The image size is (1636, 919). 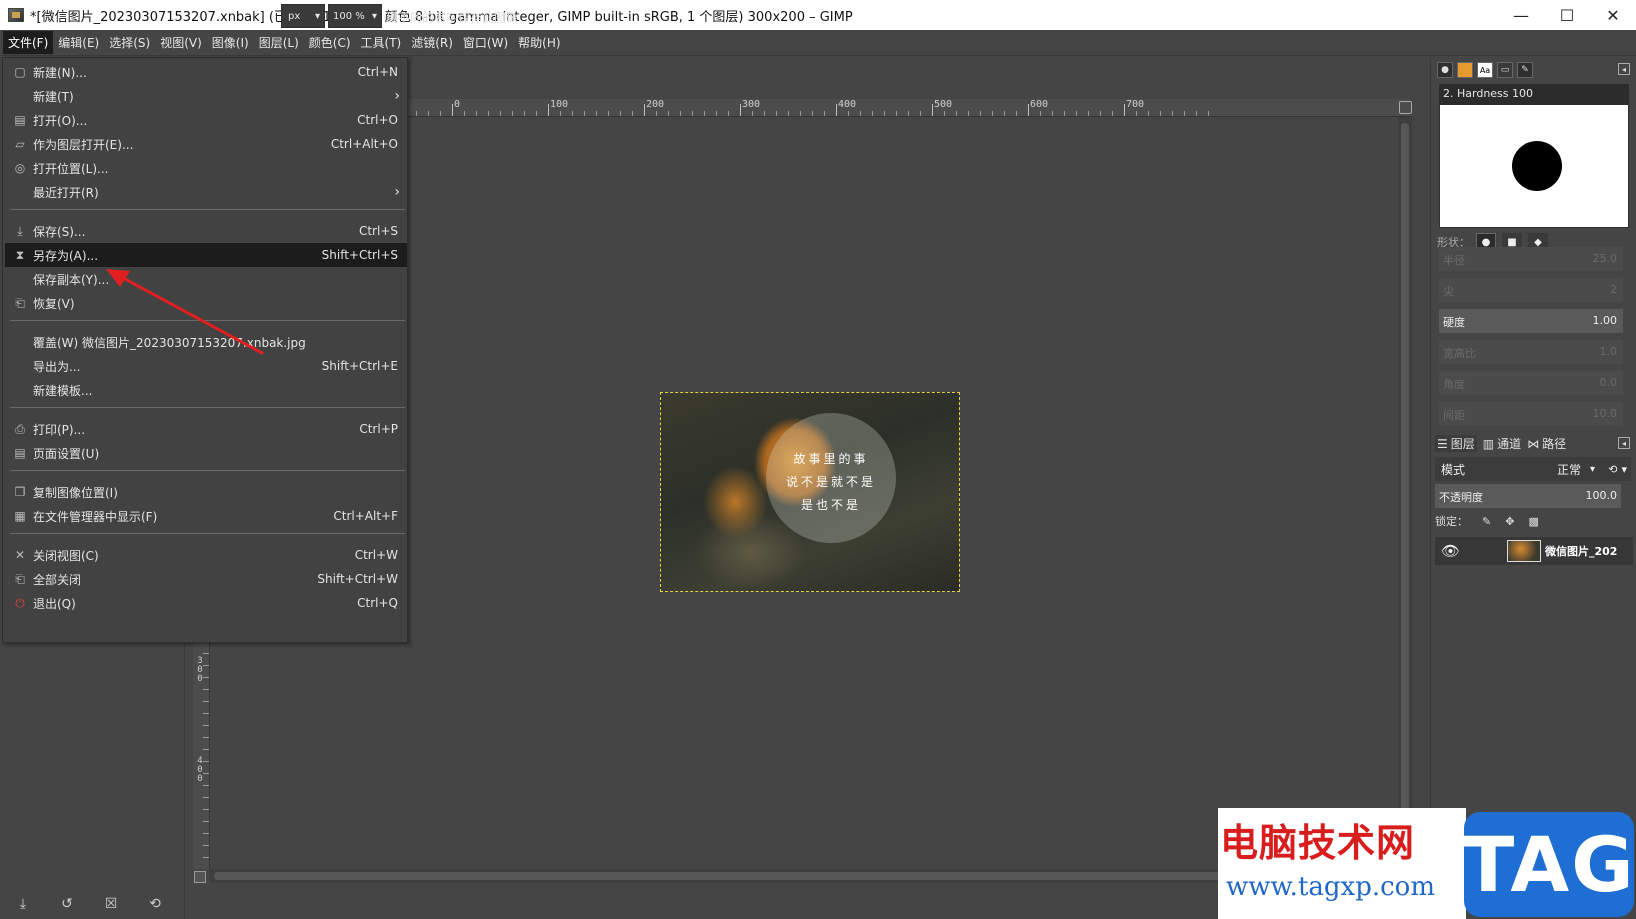 I want to click on menu-item-print: ⎙ 打印(P)... Ctrl+P, so click(x=206, y=429).